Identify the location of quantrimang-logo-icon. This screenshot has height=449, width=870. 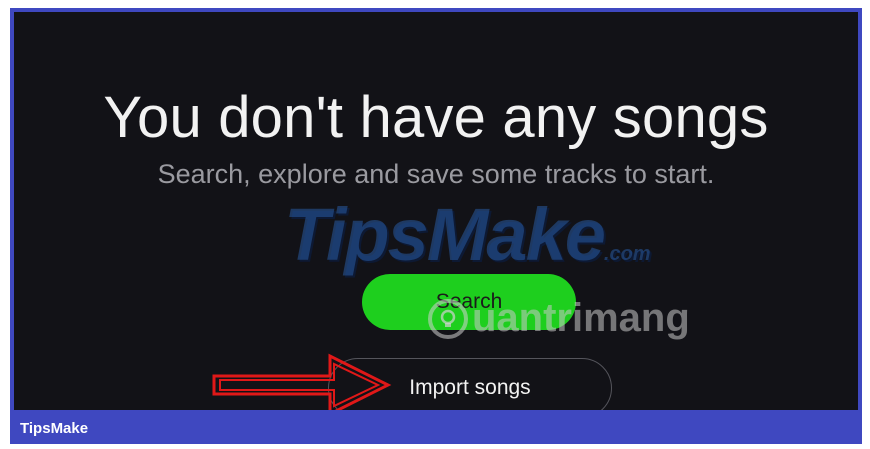
(448, 318).